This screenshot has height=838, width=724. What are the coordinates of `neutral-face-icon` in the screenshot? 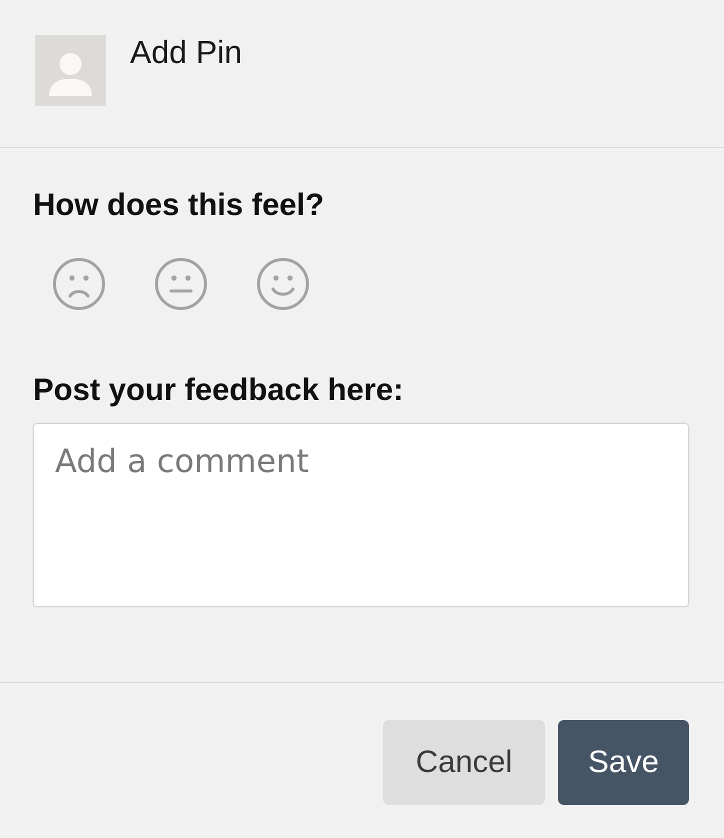 It's located at (181, 284).